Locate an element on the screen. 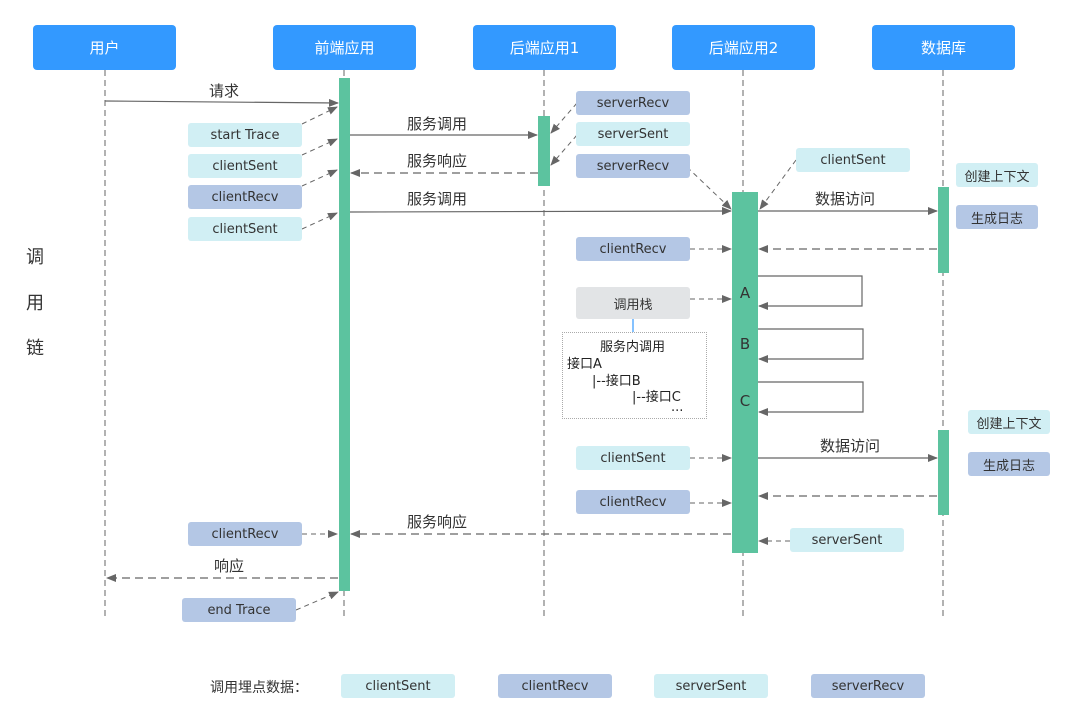 The height and width of the screenshot is (719, 1065). tag-fe-client-recv-2: clientRecv is located at coordinates (245, 534).